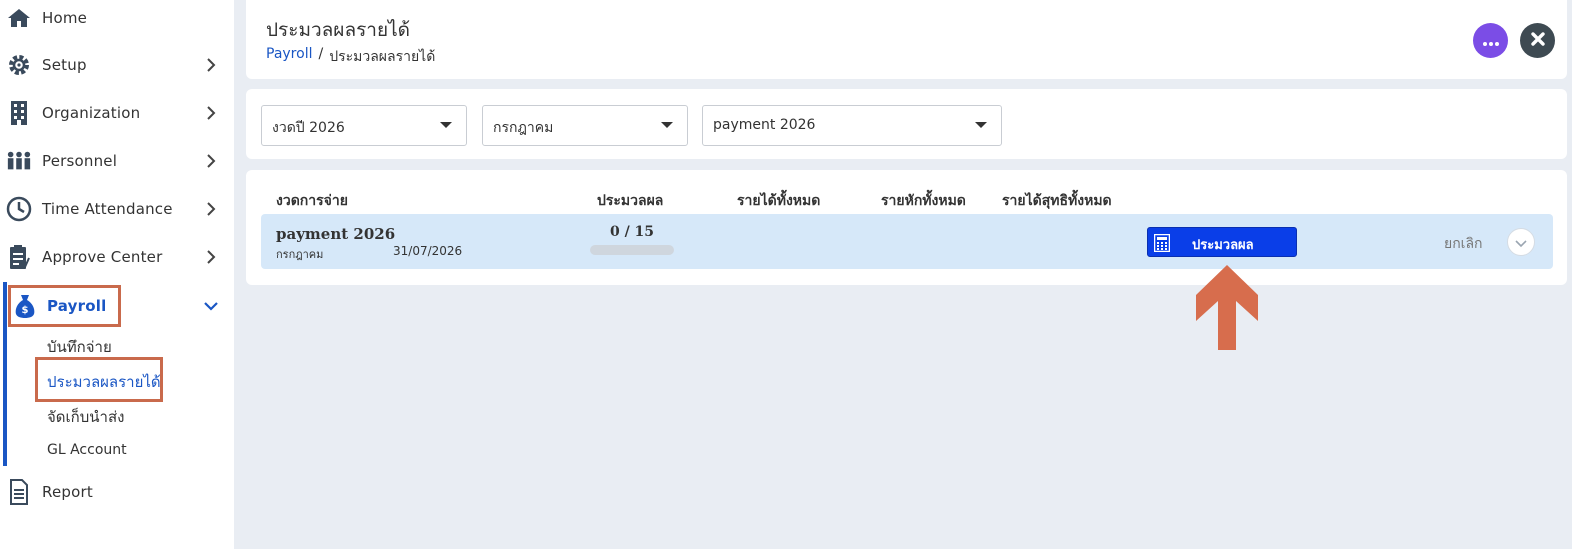 The image size is (1572, 549). I want to click on payment-select-value: payment 2026, so click(764, 125).